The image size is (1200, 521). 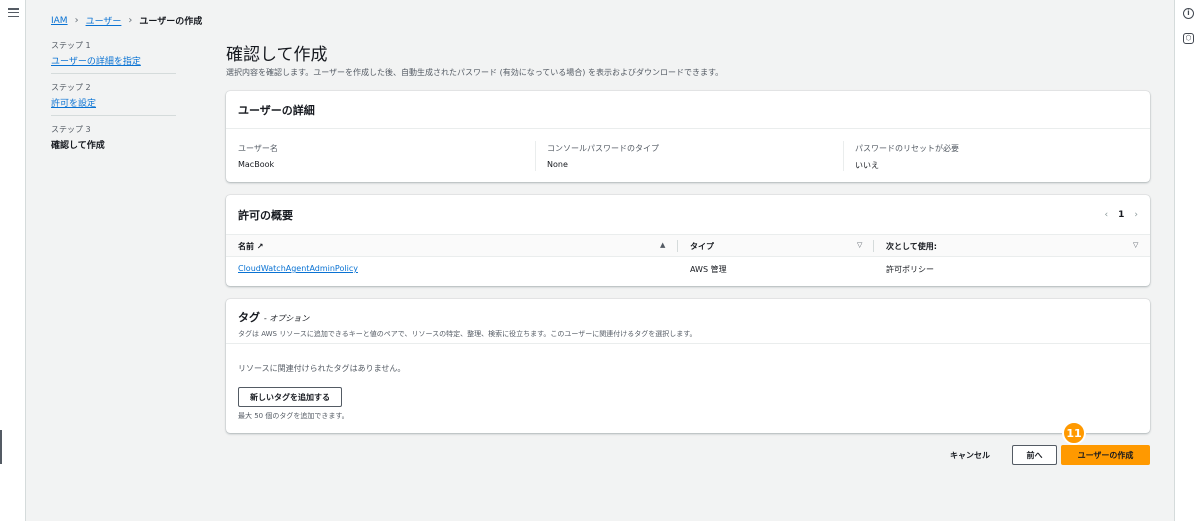 What do you see at coordinates (603, 156) in the screenshot?
I see `field-console-password-type: コンソールパスワードのタイプ None` at bounding box center [603, 156].